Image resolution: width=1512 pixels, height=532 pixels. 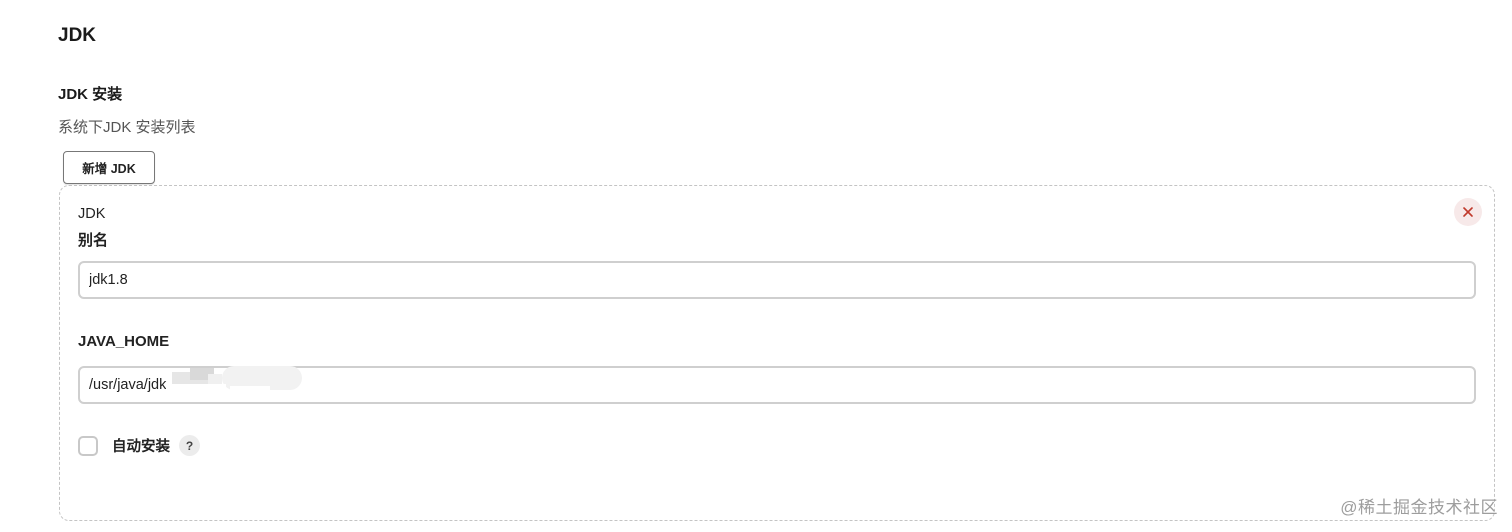 What do you see at coordinates (77, 35) in the screenshot?
I see `section-title: JDK` at bounding box center [77, 35].